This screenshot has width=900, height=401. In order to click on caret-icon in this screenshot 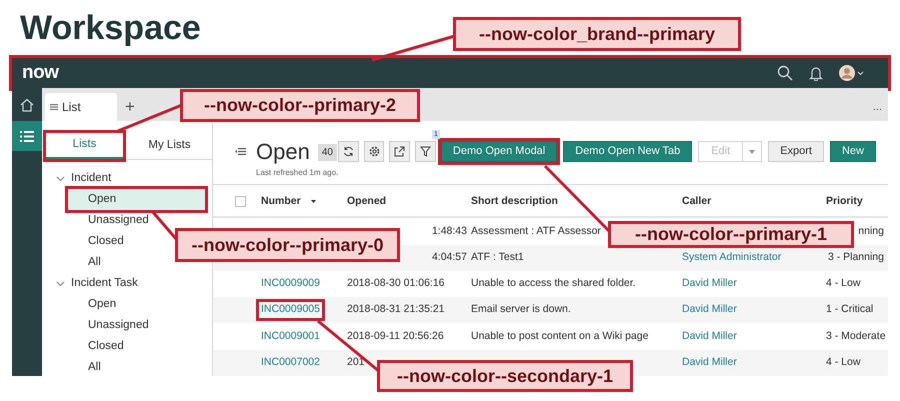, I will do `click(860, 73)`.